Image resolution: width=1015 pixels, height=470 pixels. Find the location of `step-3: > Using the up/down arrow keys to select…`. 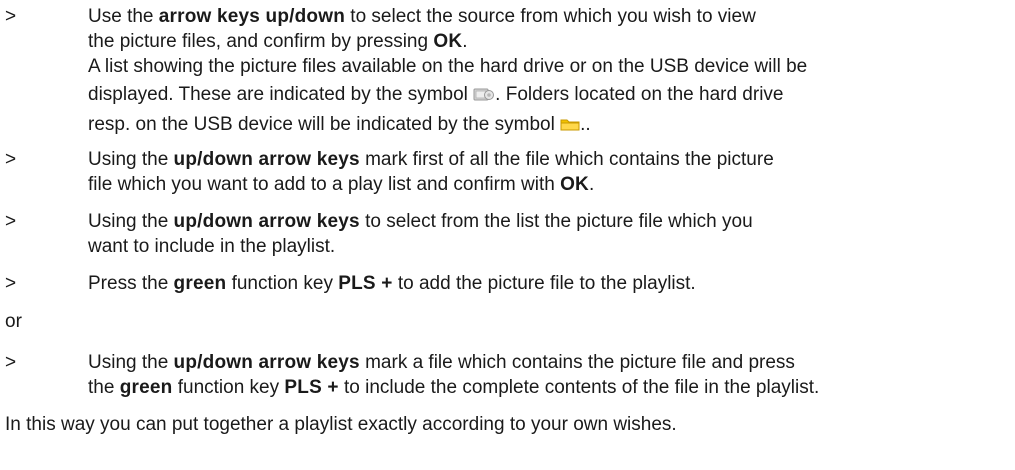

step-3: > Using the up/down arrow keys to select… is located at coordinates (503, 234).